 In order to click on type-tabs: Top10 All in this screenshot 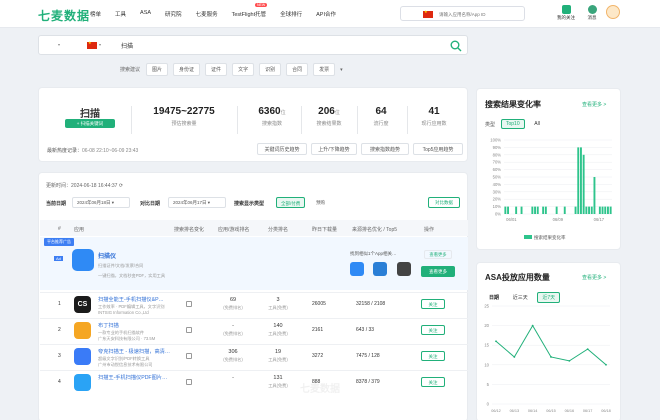, I will do `click(524, 124)`.